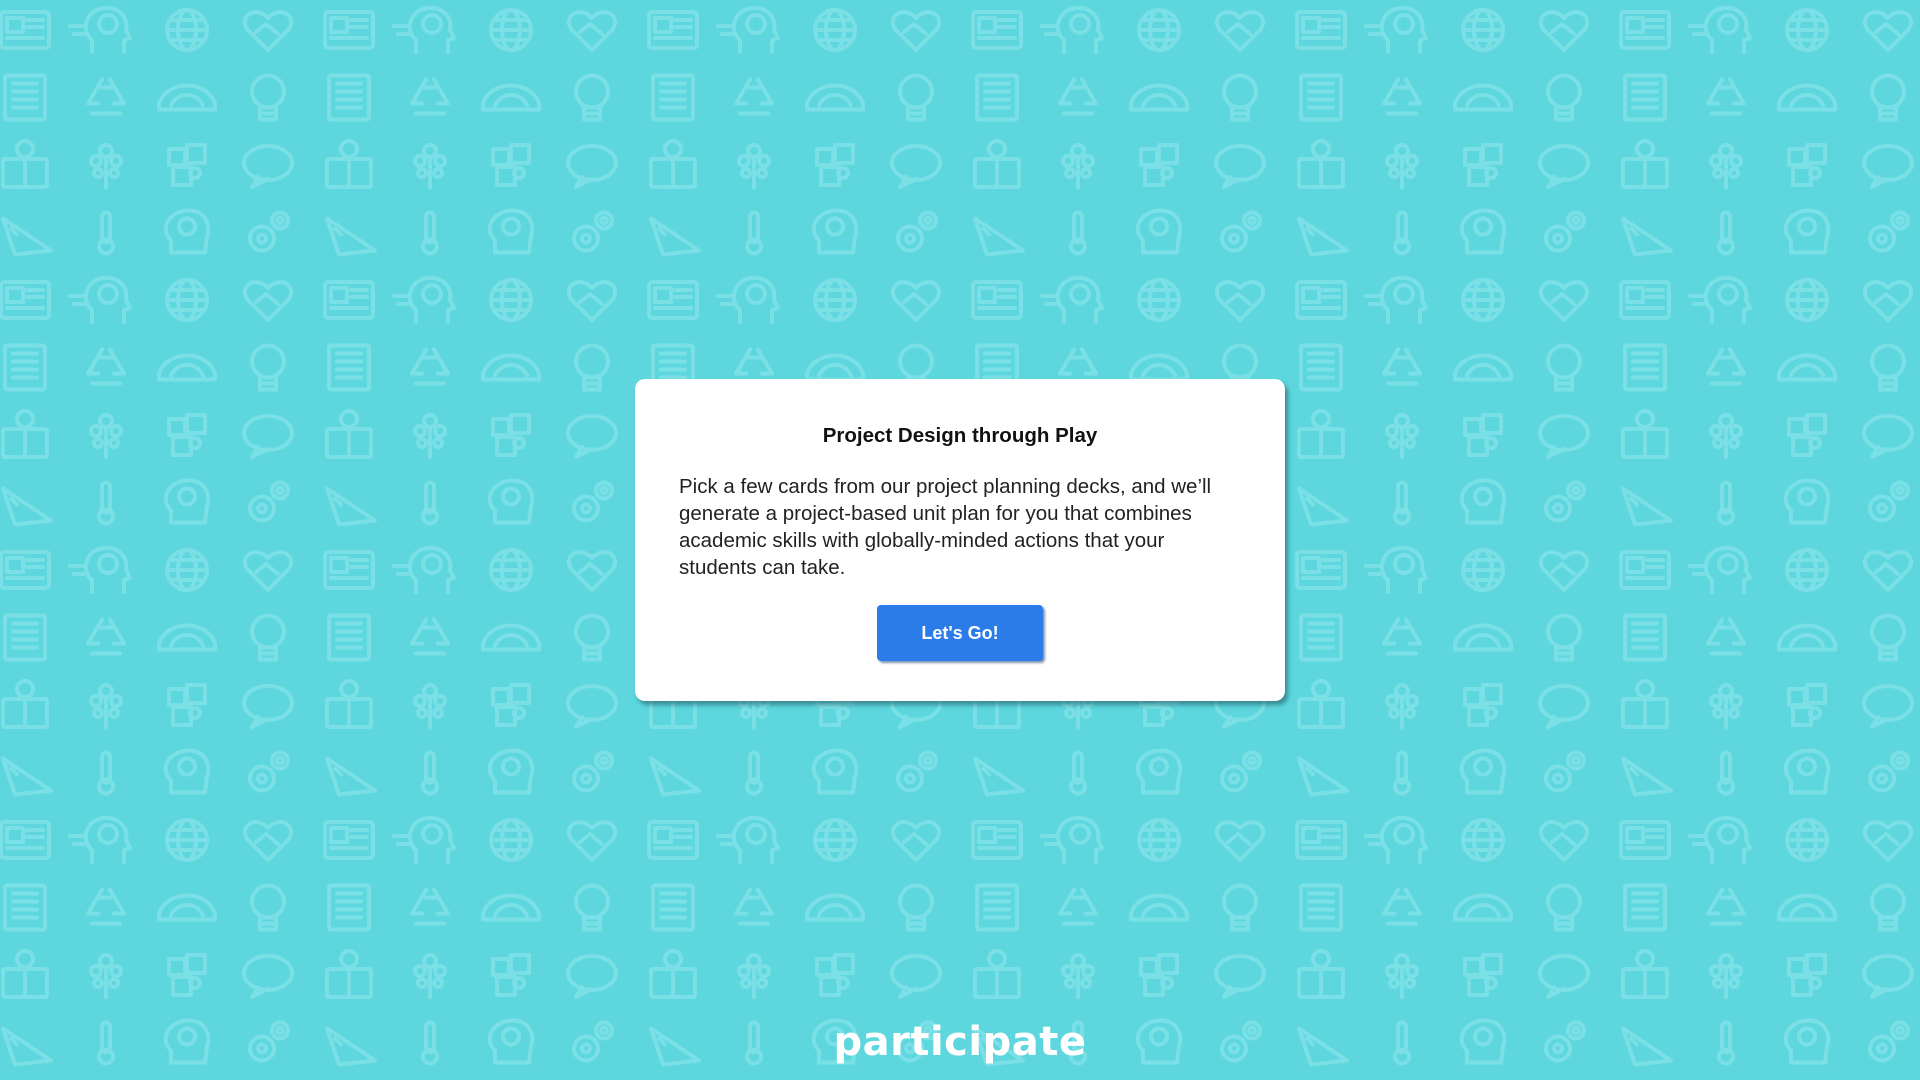 This screenshot has height=1080, width=1920. I want to click on brain-head-icon, so click(187, 501).